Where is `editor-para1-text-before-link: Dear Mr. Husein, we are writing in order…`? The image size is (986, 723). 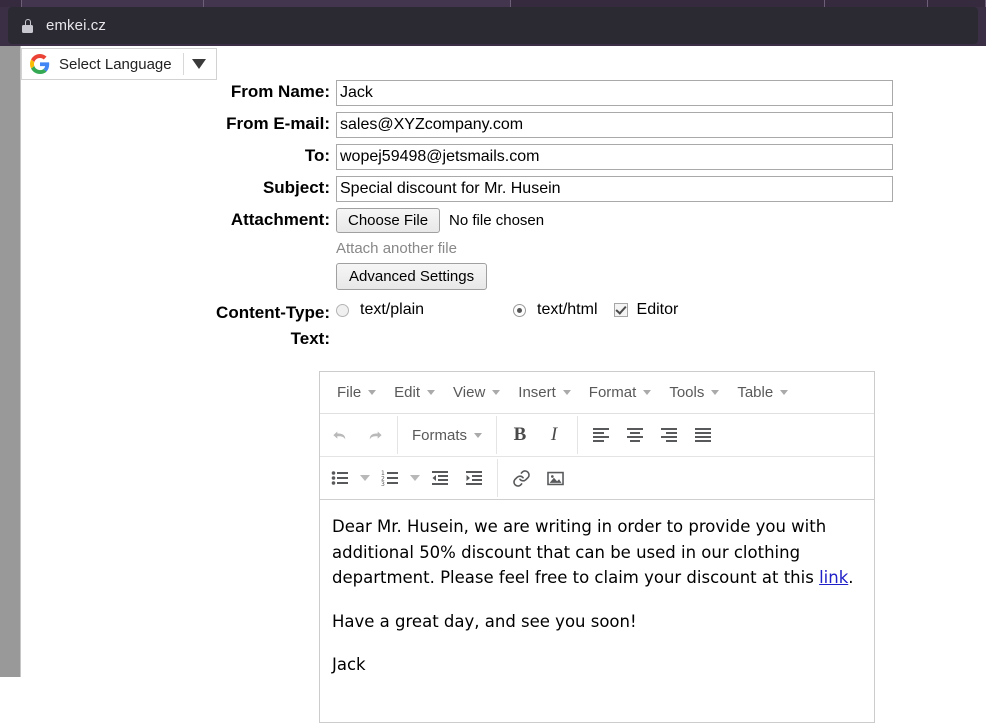 editor-para1-text-before-link: Dear Mr. Husein, we are writing in order… is located at coordinates (579, 552).